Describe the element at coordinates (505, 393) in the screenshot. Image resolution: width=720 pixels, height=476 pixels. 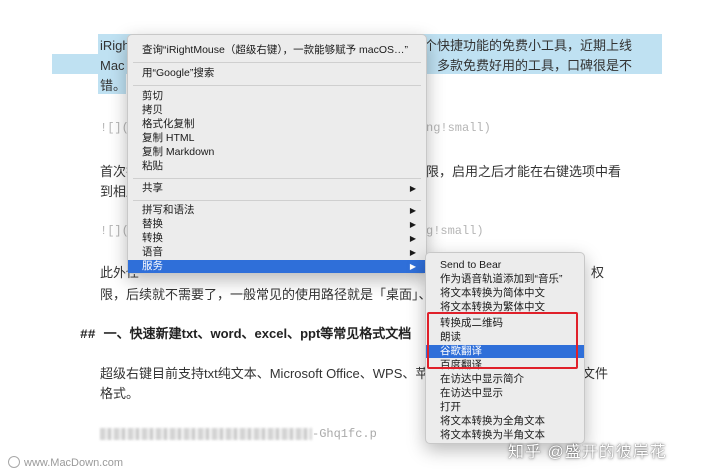
I see `service-show-in-finder: 在访达中显示` at that location.